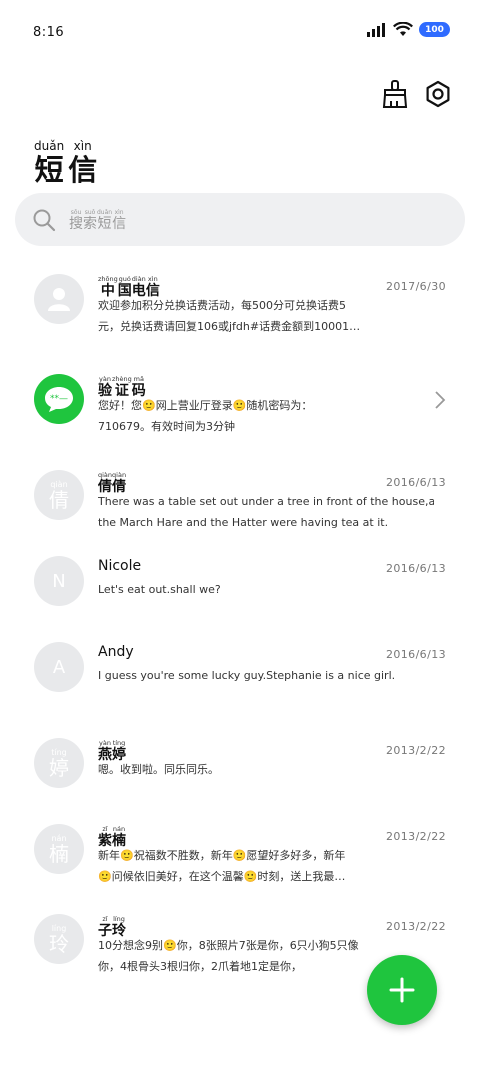  I want to click on hanzi: 倩, so click(59, 499).